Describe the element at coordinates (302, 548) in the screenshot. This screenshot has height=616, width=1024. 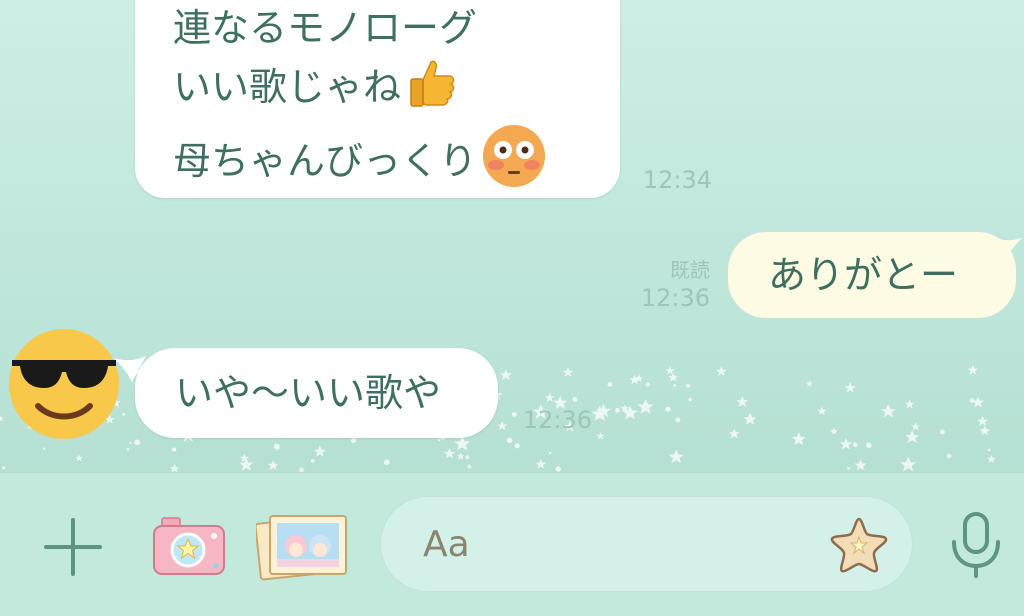
I see `photo-album-icon` at that location.